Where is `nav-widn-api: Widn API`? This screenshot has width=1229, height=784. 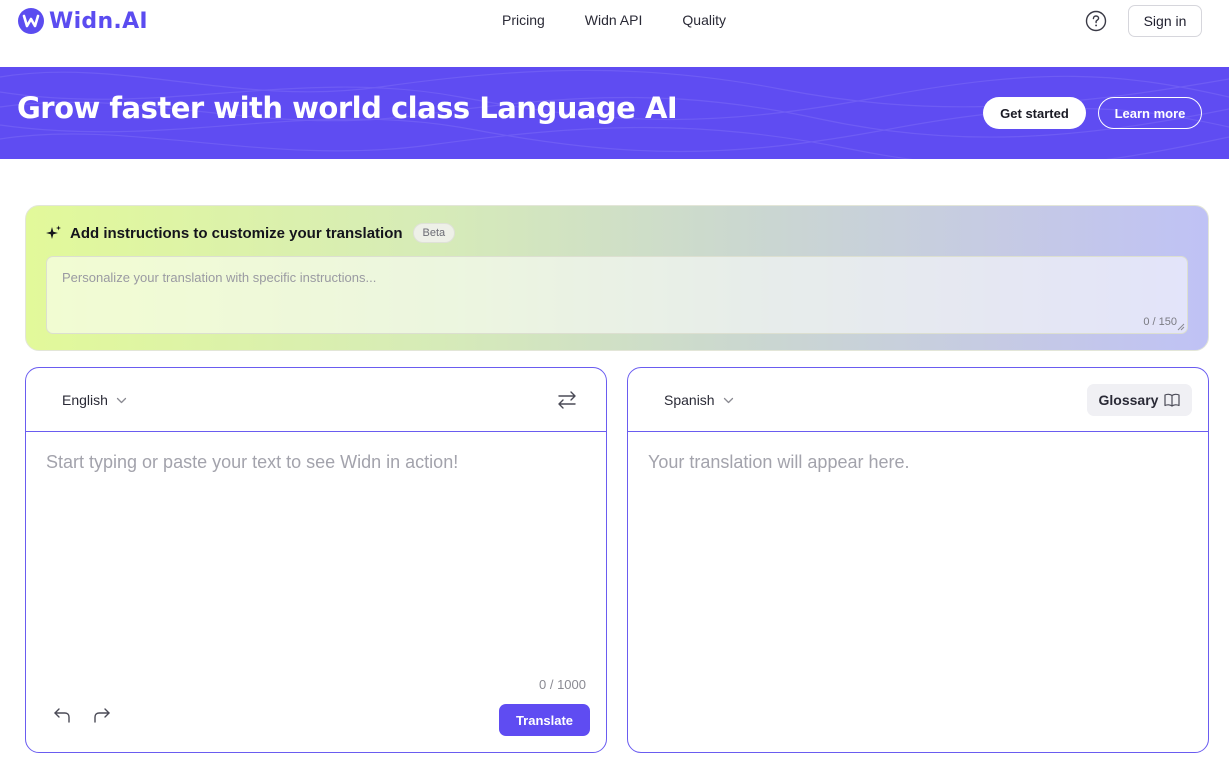
nav-widn-api: Widn API is located at coordinates (614, 20).